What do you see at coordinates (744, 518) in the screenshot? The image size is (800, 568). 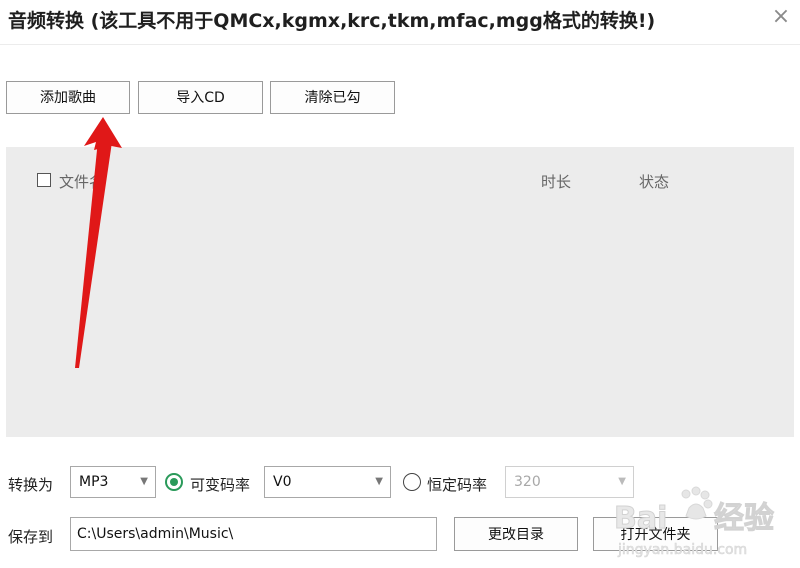 I see `svg-text: 经验` at bounding box center [744, 518].